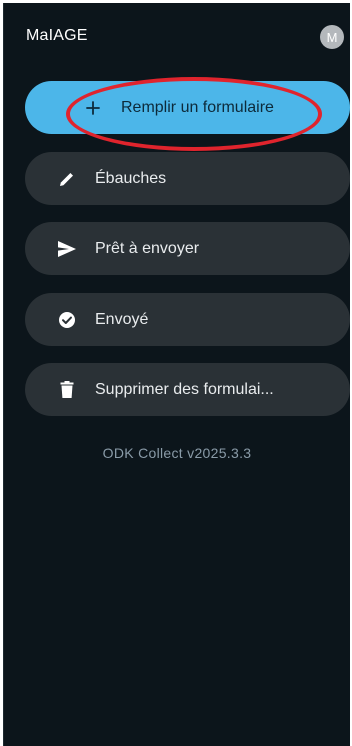  What do you see at coordinates (197, 107) in the screenshot?
I see `fill-form-label: Remplir un formulaire` at bounding box center [197, 107].